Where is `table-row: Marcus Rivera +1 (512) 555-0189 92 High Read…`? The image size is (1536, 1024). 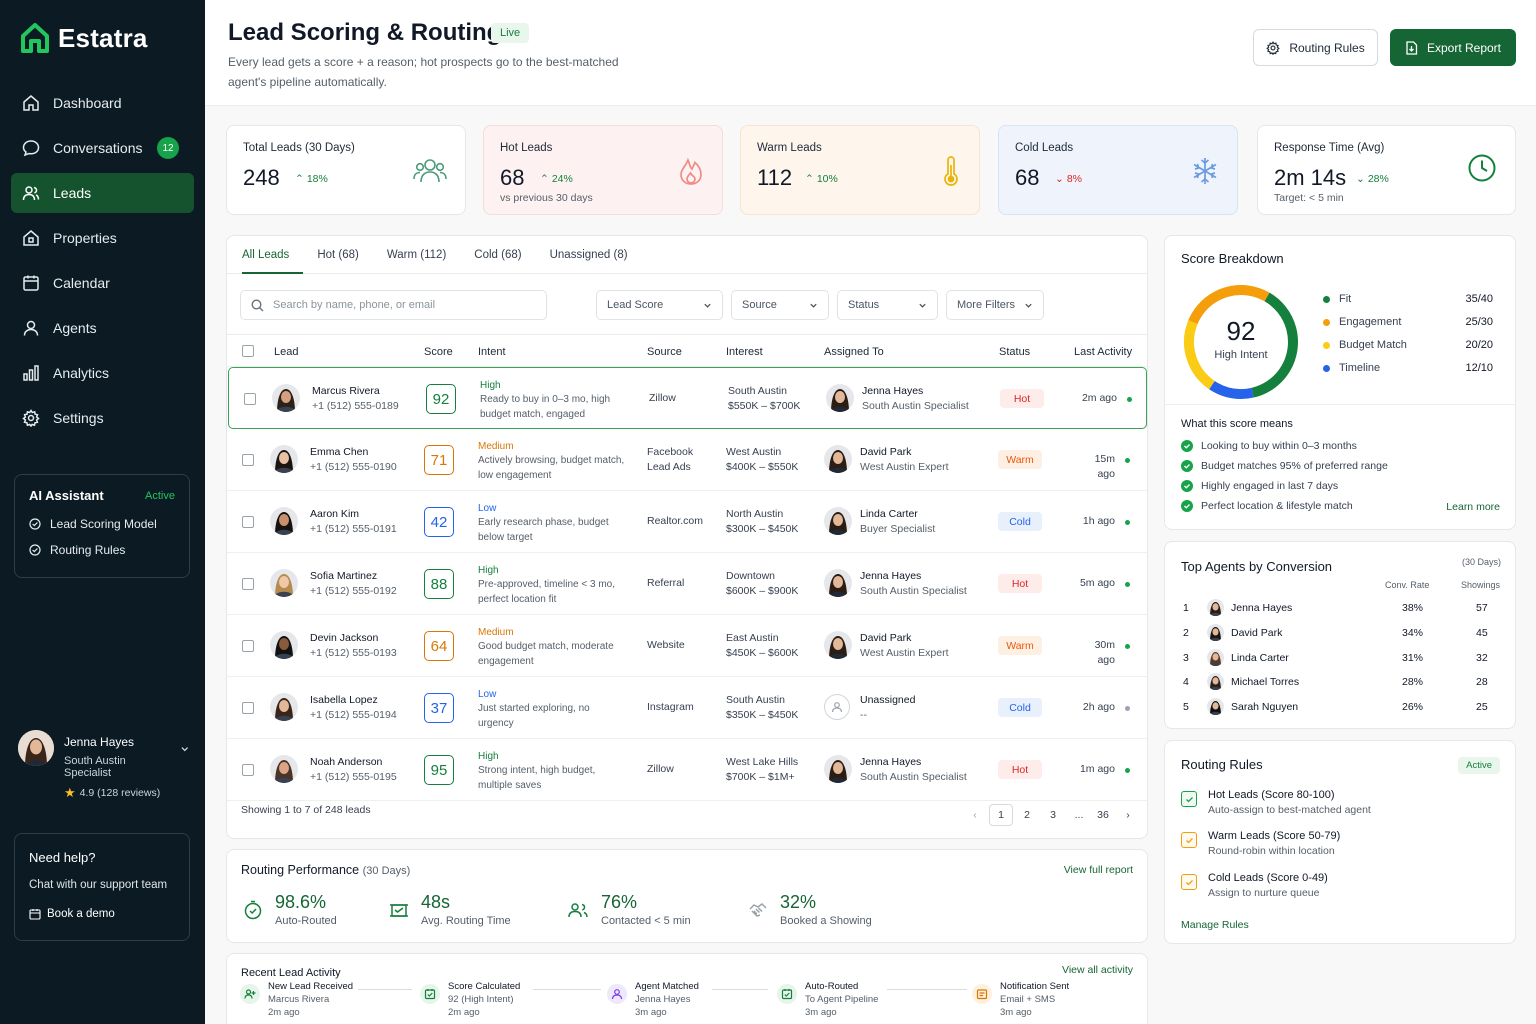 table-row: Marcus Rivera +1 (512) 555-0189 92 High Read… is located at coordinates (687, 398).